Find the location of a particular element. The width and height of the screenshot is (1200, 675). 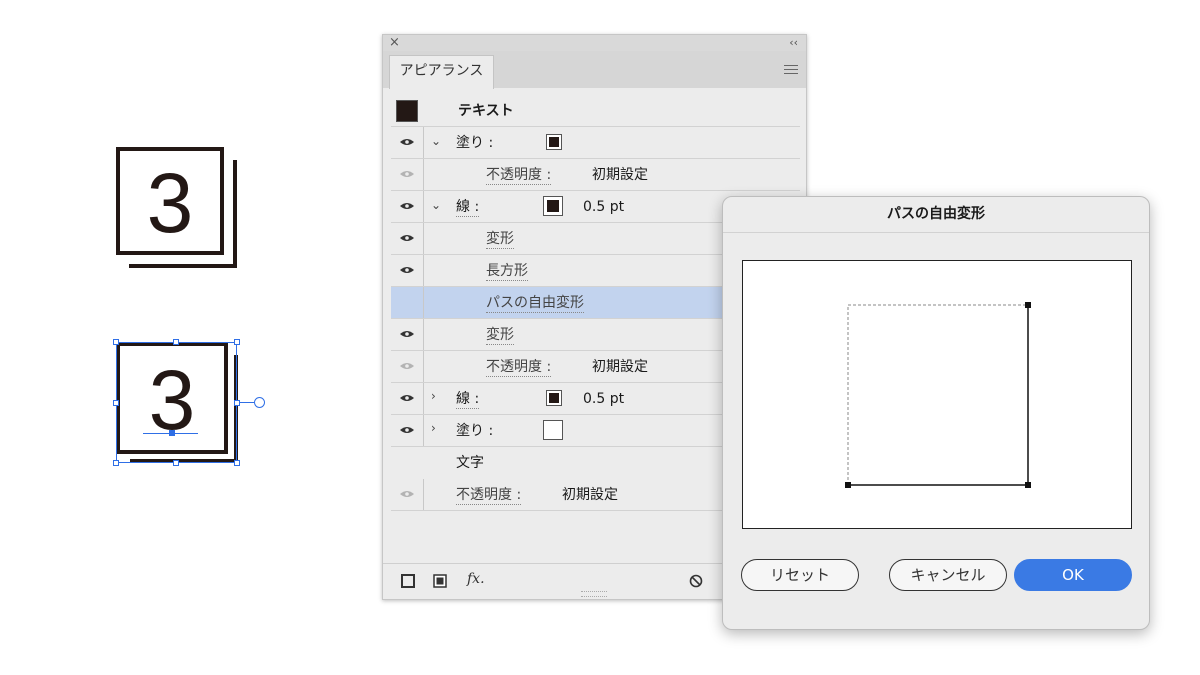

handle-top-left is located at coordinates (116, 342).